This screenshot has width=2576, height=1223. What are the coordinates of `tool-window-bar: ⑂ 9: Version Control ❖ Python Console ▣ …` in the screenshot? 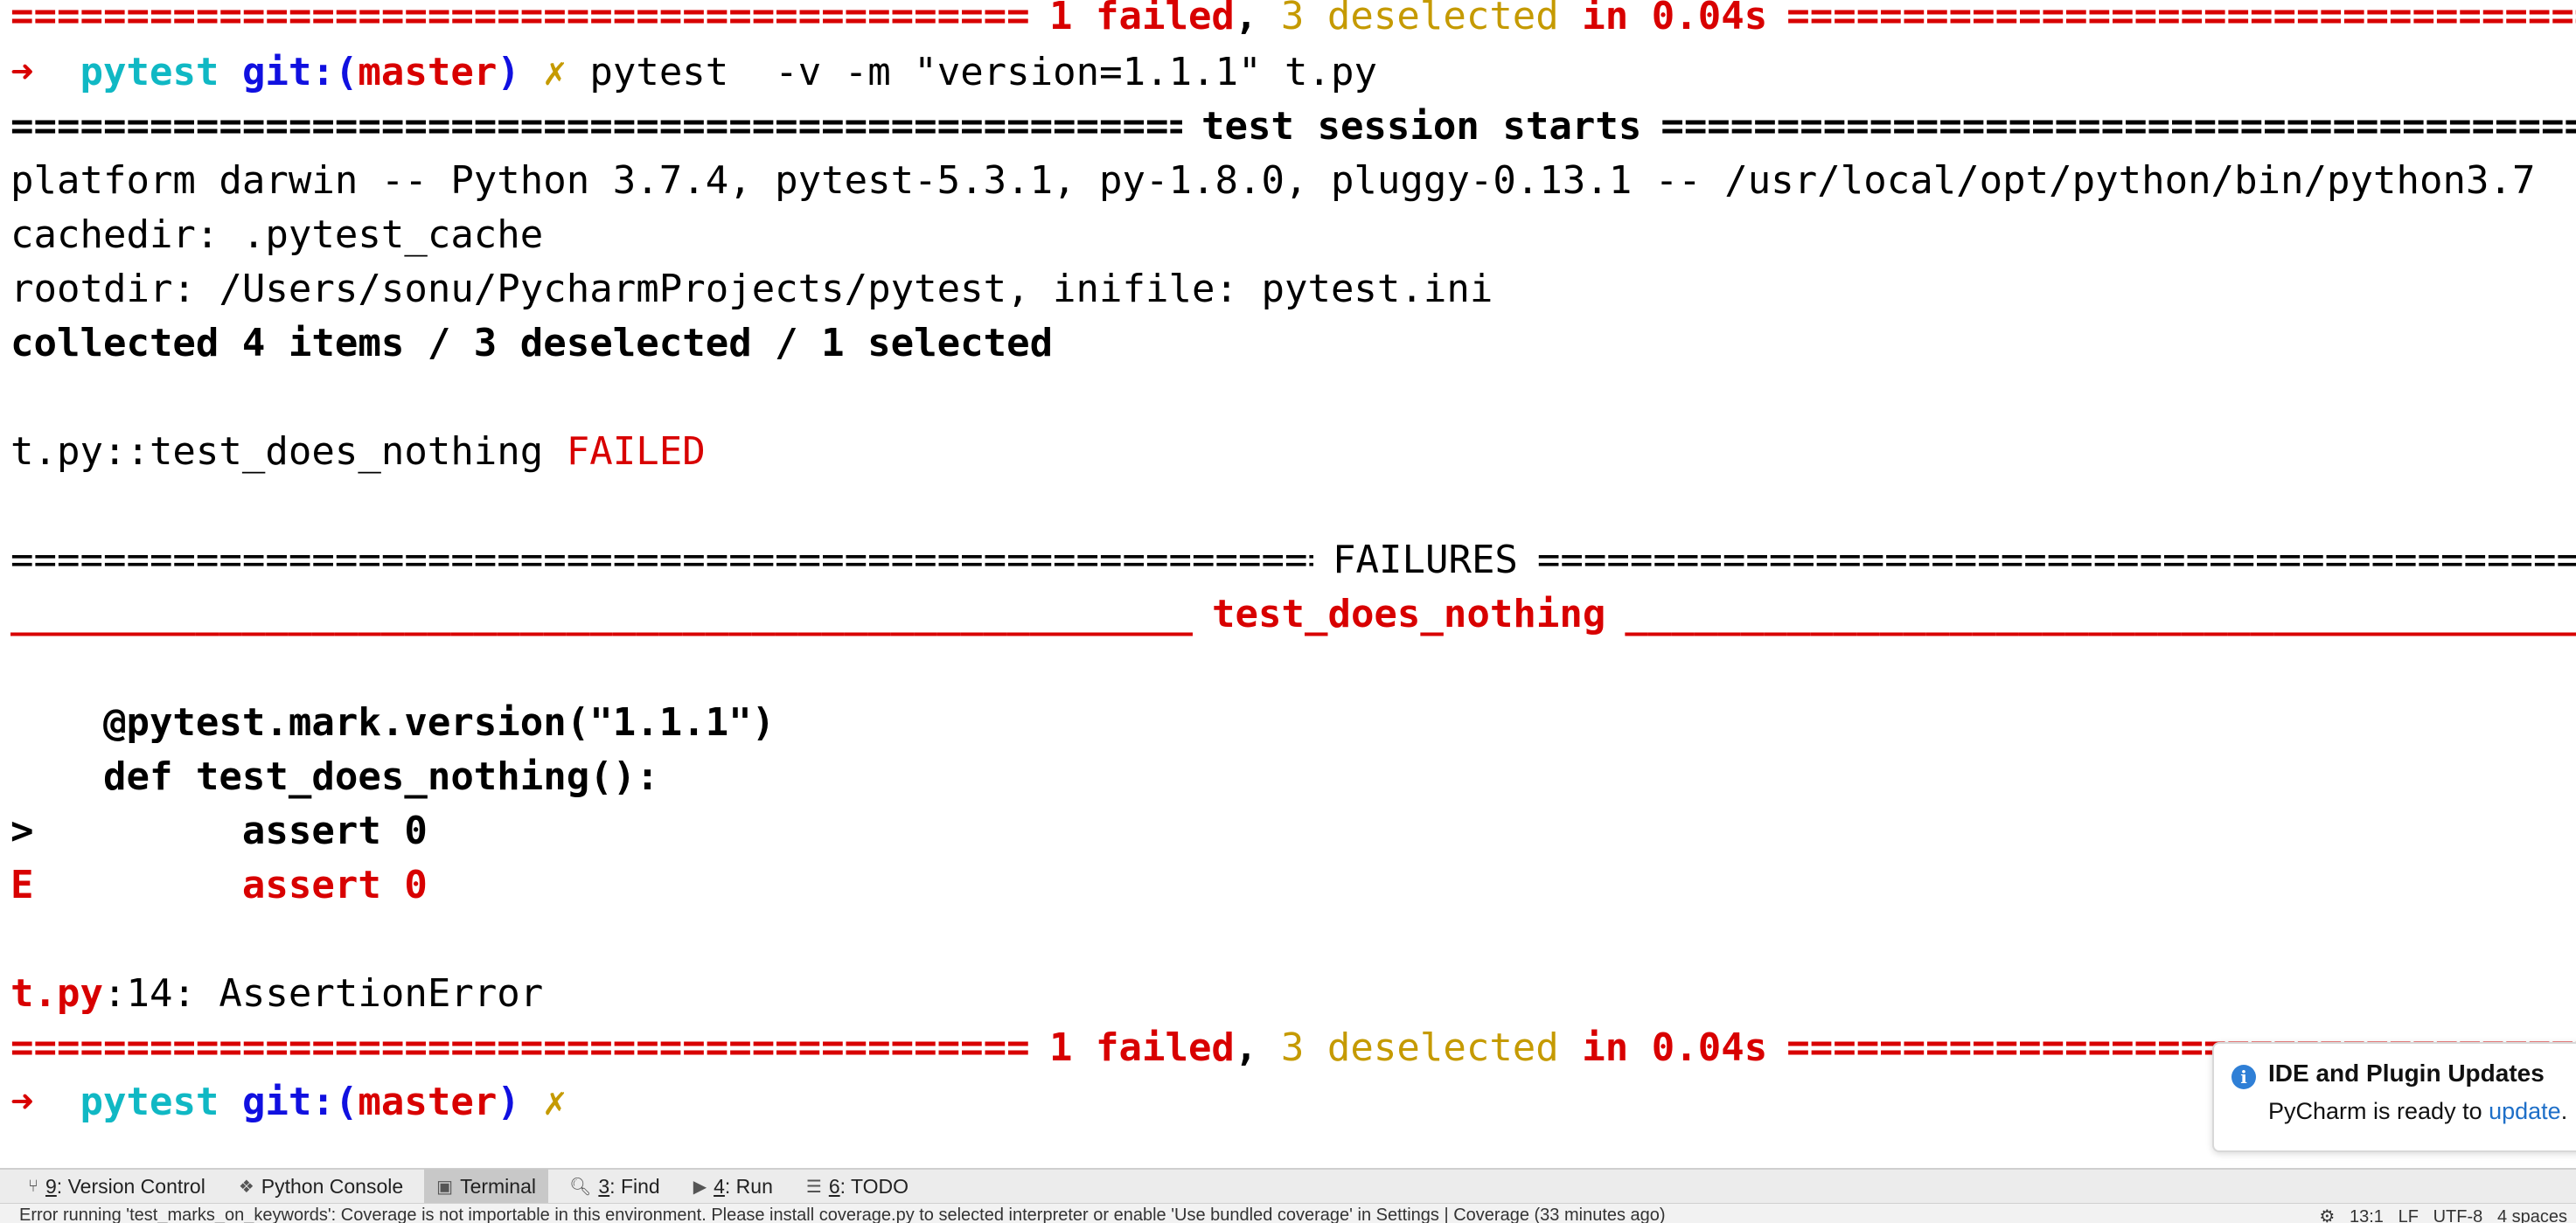 It's located at (1288, 1186).